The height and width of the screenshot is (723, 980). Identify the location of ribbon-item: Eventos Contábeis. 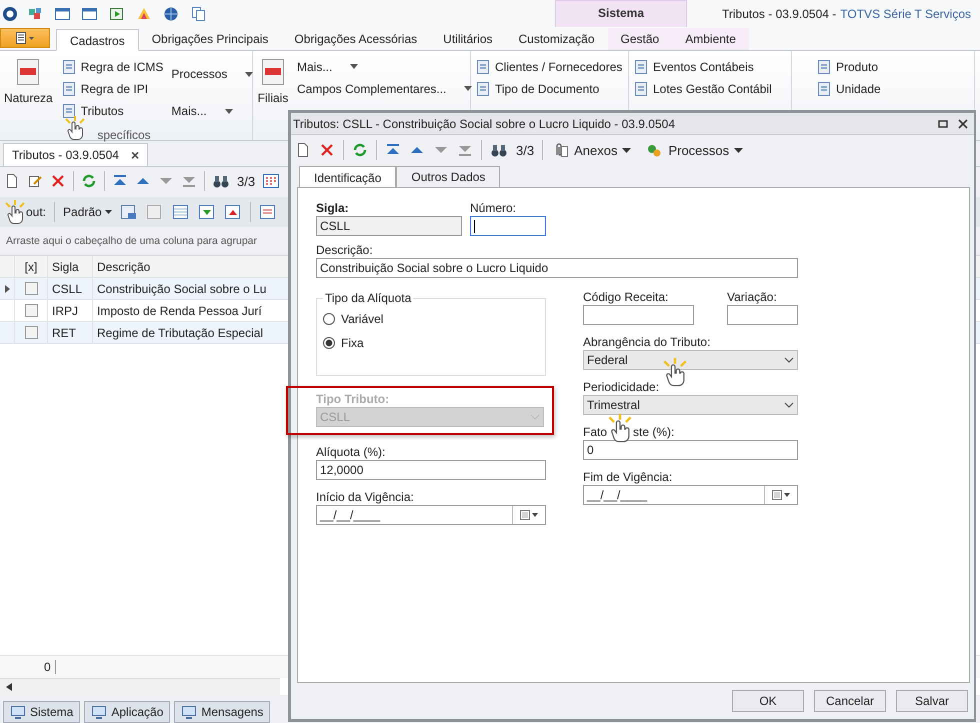
(702, 66).